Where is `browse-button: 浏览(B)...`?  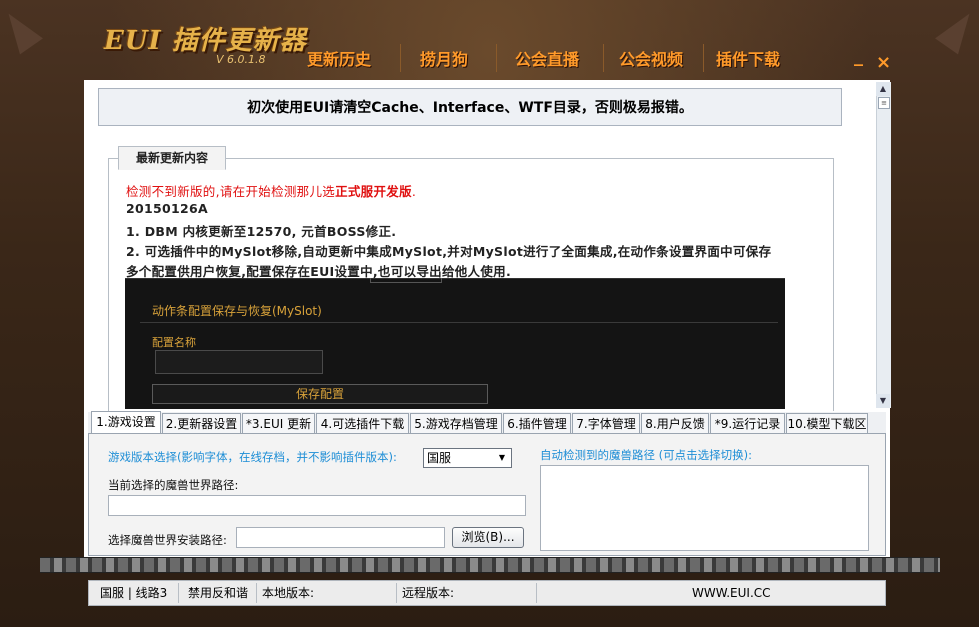 browse-button: 浏览(B)... is located at coordinates (488, 537).